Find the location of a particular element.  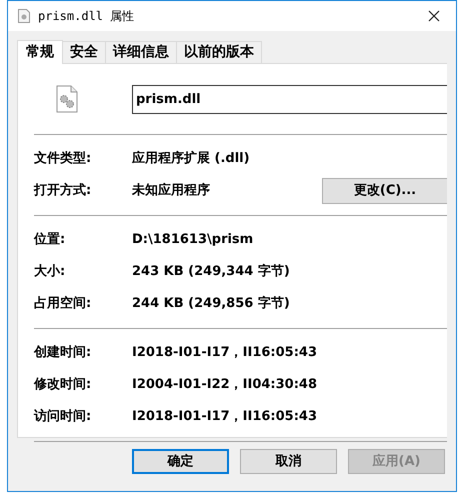

tab: 常规 is located at coordinates (40, 52).